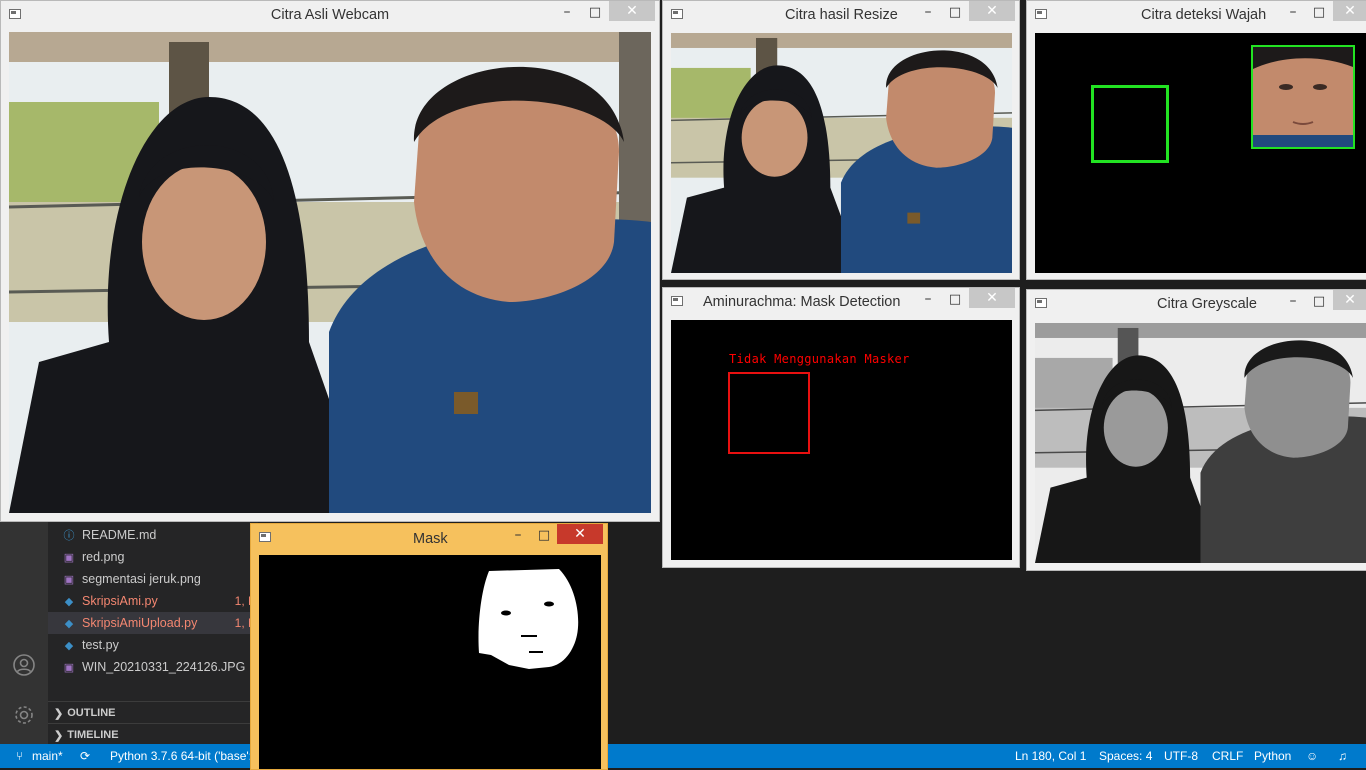 This screenshot has width=1366, height=770. Describe the element at coordinates (100, 645) in the screenshot. I see `file-name: test.py` at that location.